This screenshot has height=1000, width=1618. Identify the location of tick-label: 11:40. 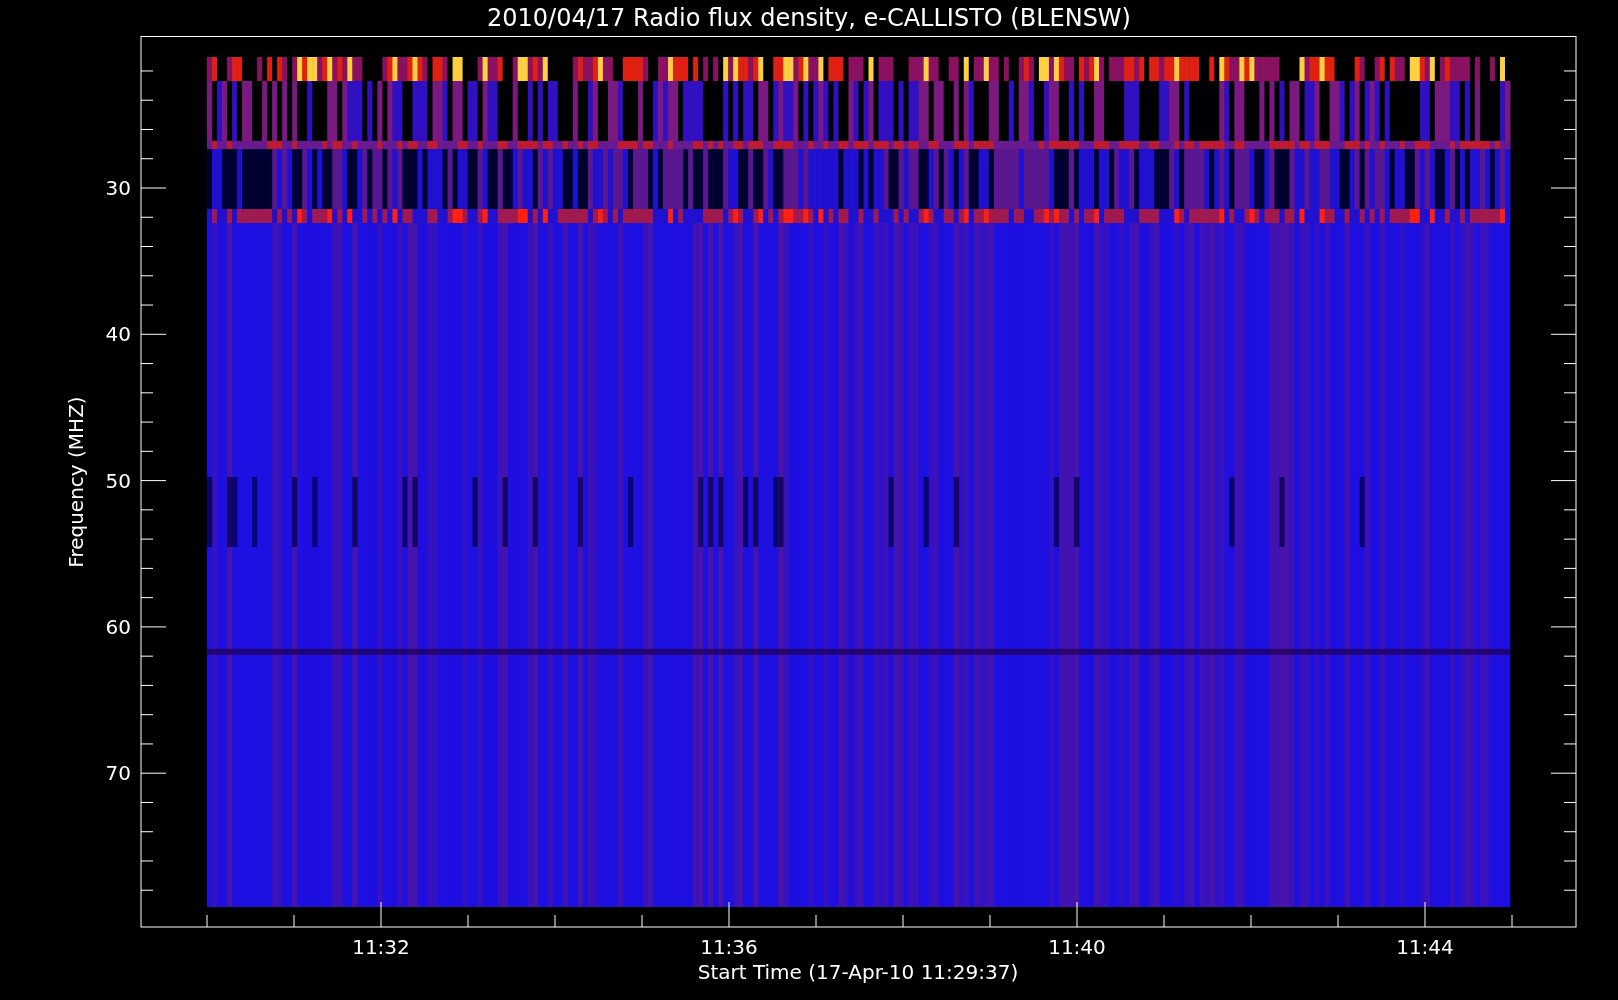
(1077, 947).